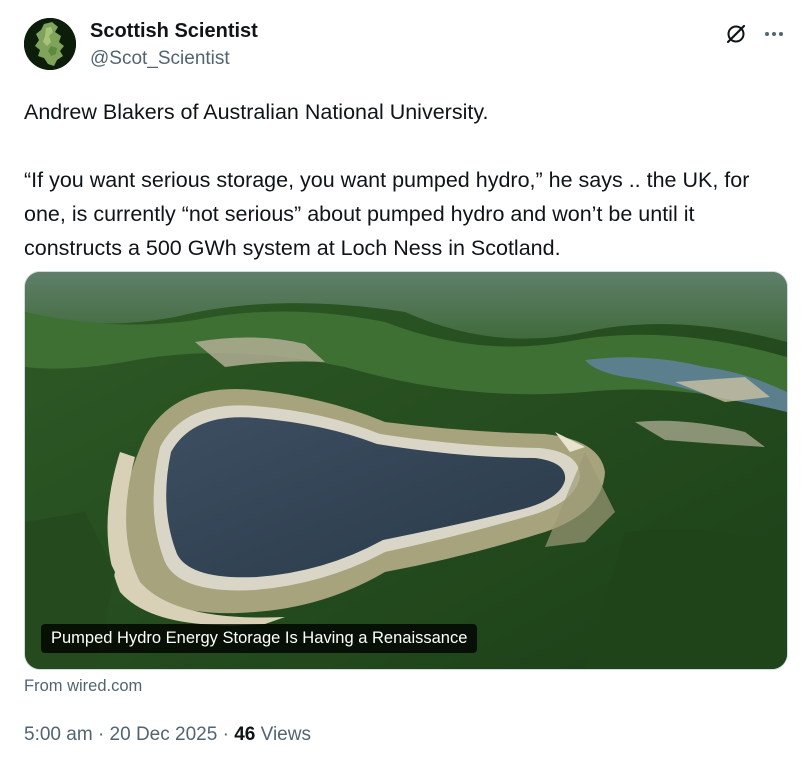 The image size is (805, 766). I want to click on author-name: Scottish Scientist, so click(174, 31).